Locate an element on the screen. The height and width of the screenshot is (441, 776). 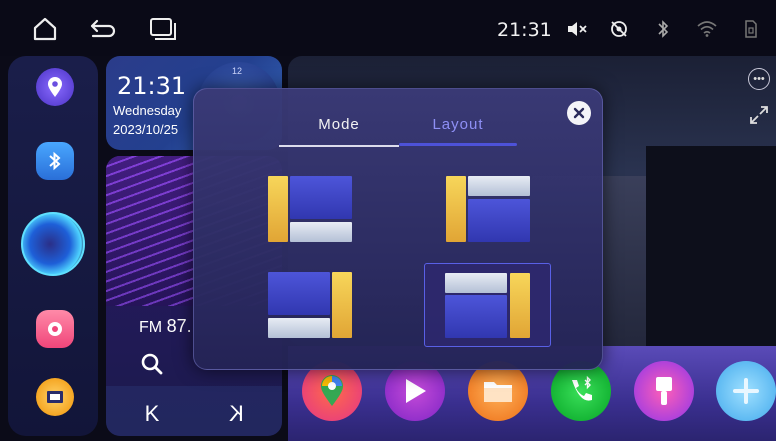
status-clock: 21:31 is located at coordinates (524, 30).